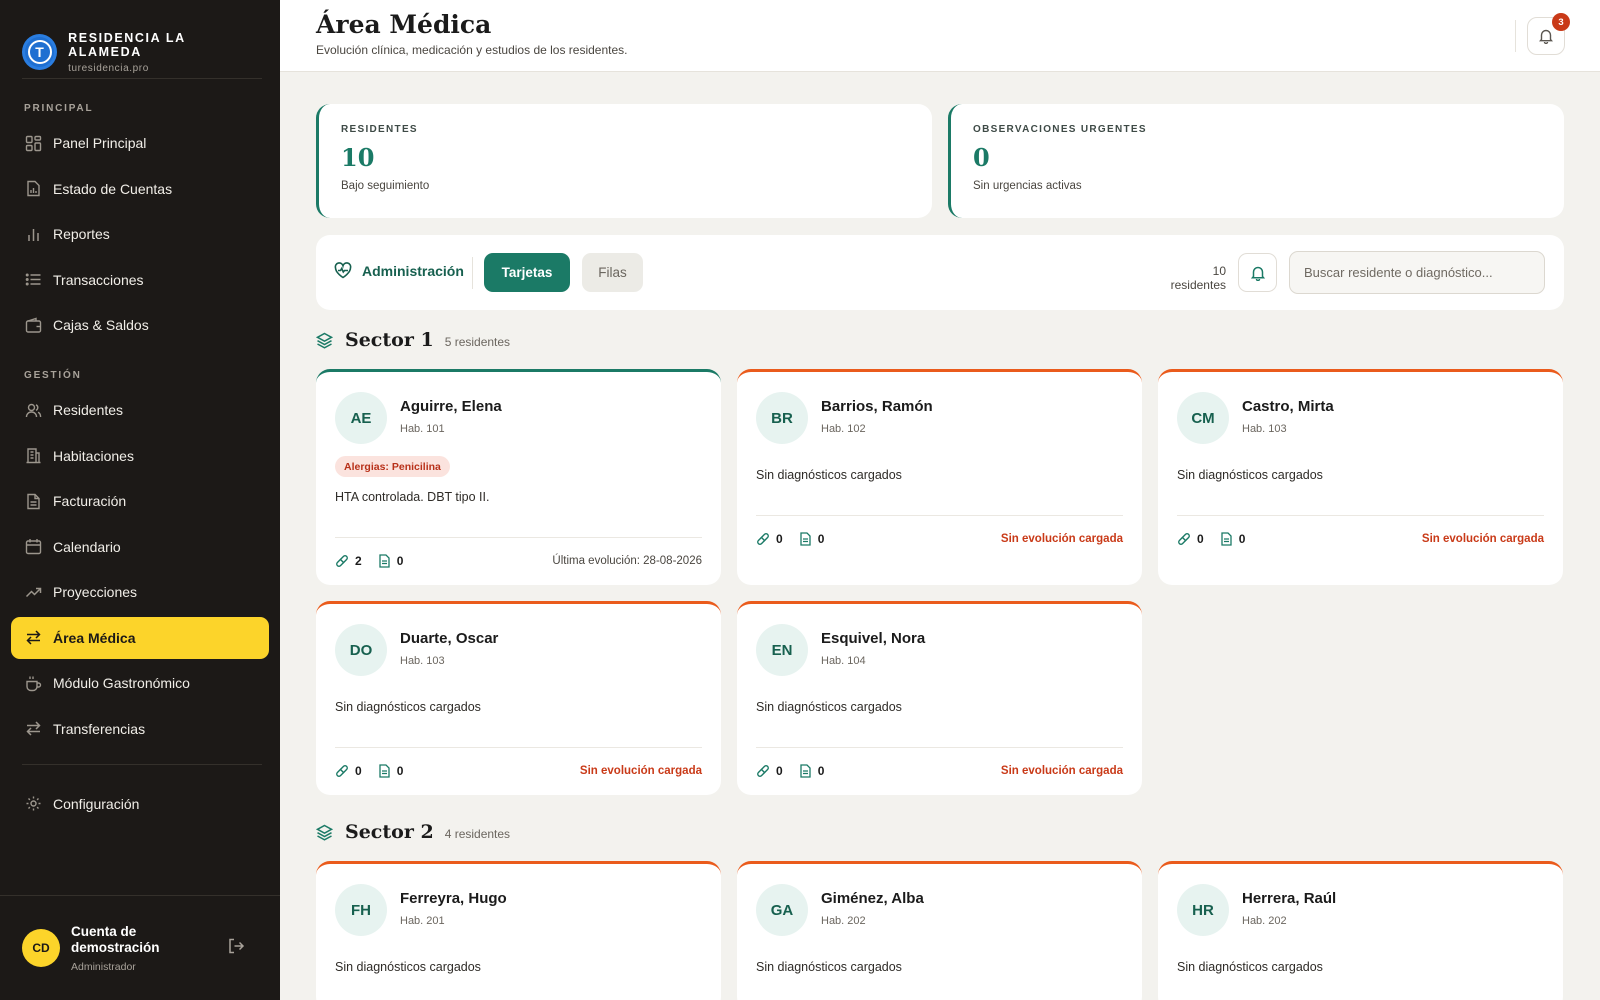 The height and width of the screenshot is (1000, 1600). Describe the element at coordinates (140, 456) in the screenshot. I see `sidebar-item-habitaciones: Habitaciones` at that location.